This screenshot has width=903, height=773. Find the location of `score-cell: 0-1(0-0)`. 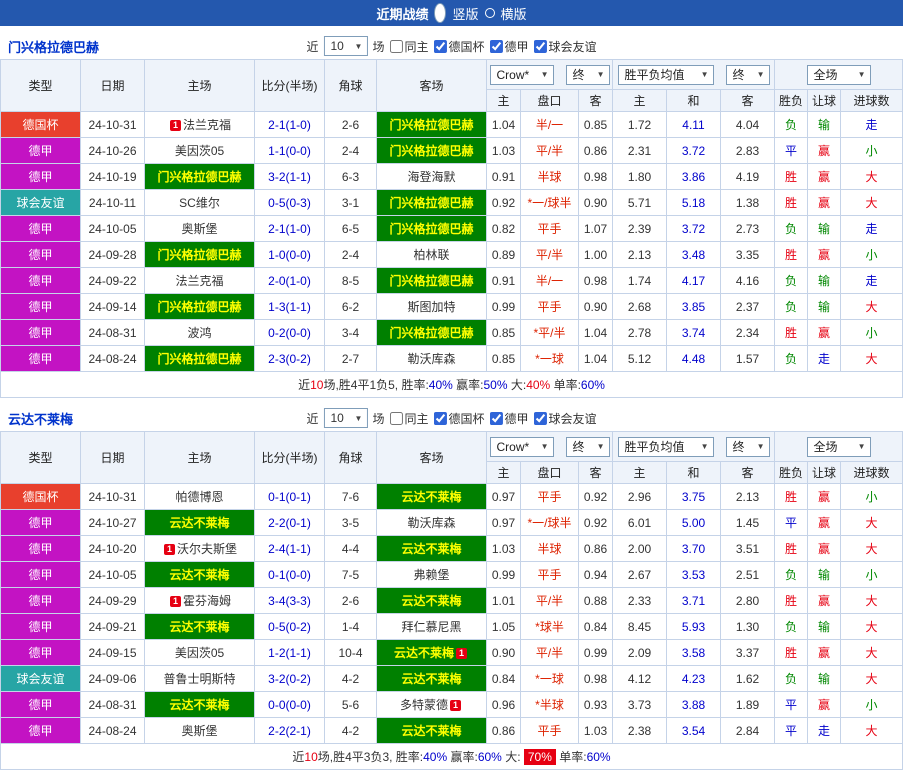

score-cell: 0-1(0-0) is located at coordinates (289, 574).